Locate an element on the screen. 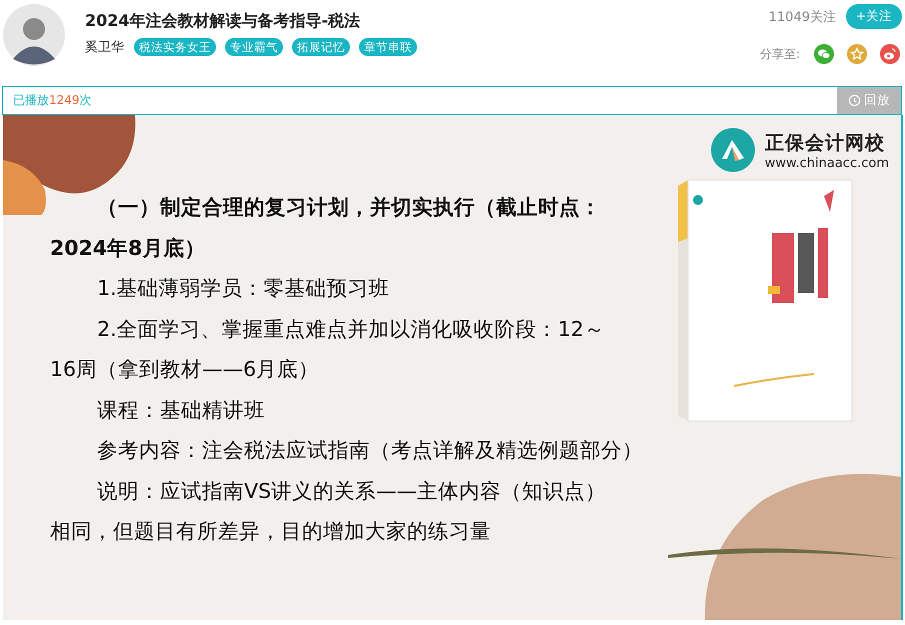  tag: 税法实务女王 is located at coordinates (175, 47).